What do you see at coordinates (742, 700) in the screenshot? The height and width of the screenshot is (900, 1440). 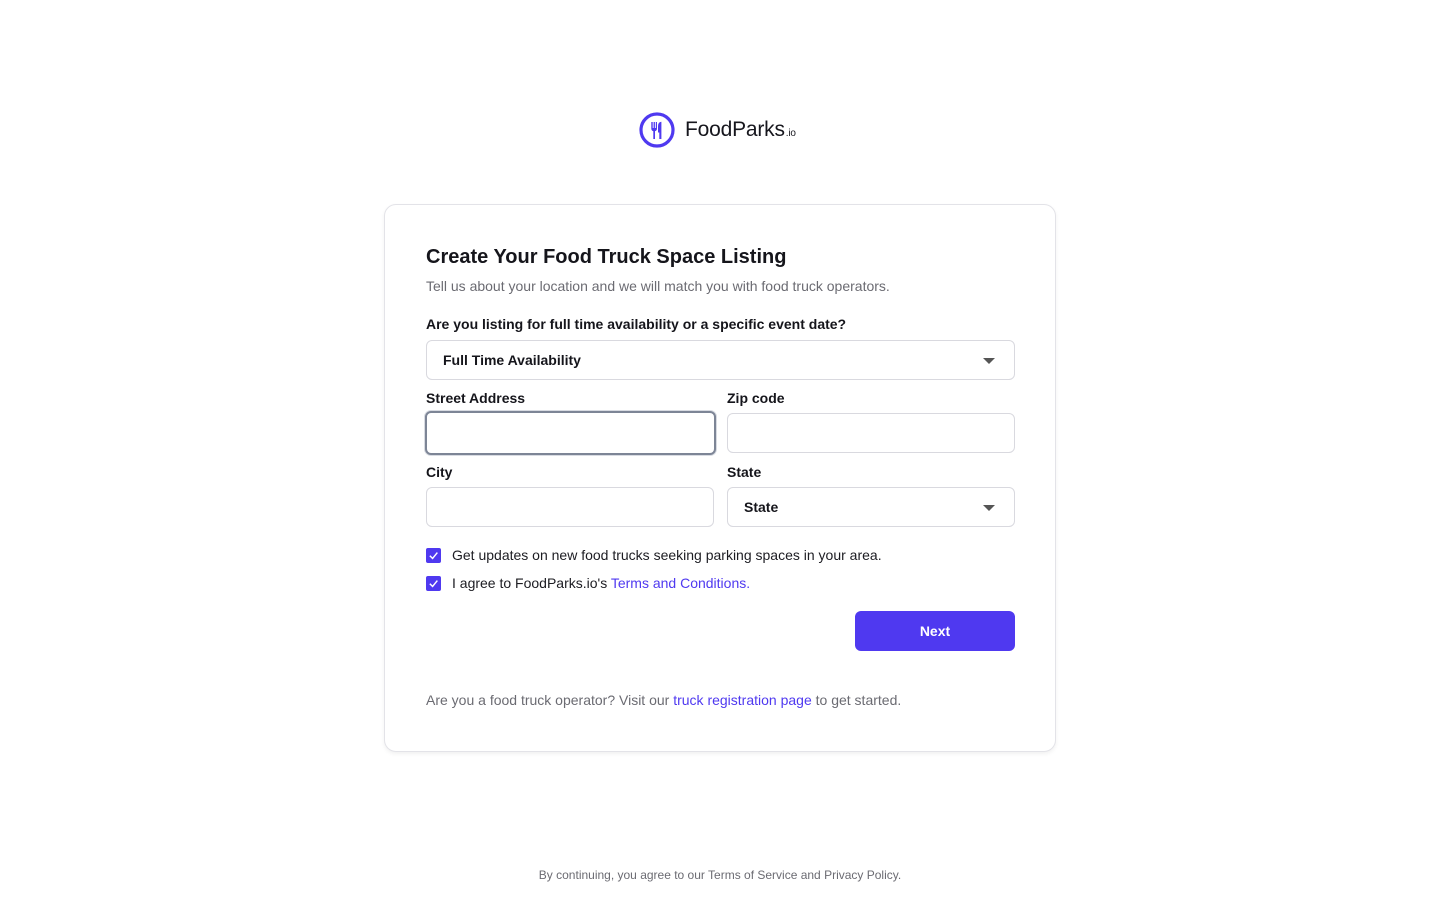 I see `truck-registration-link: truck registration page` at bounding box center [742, 700].